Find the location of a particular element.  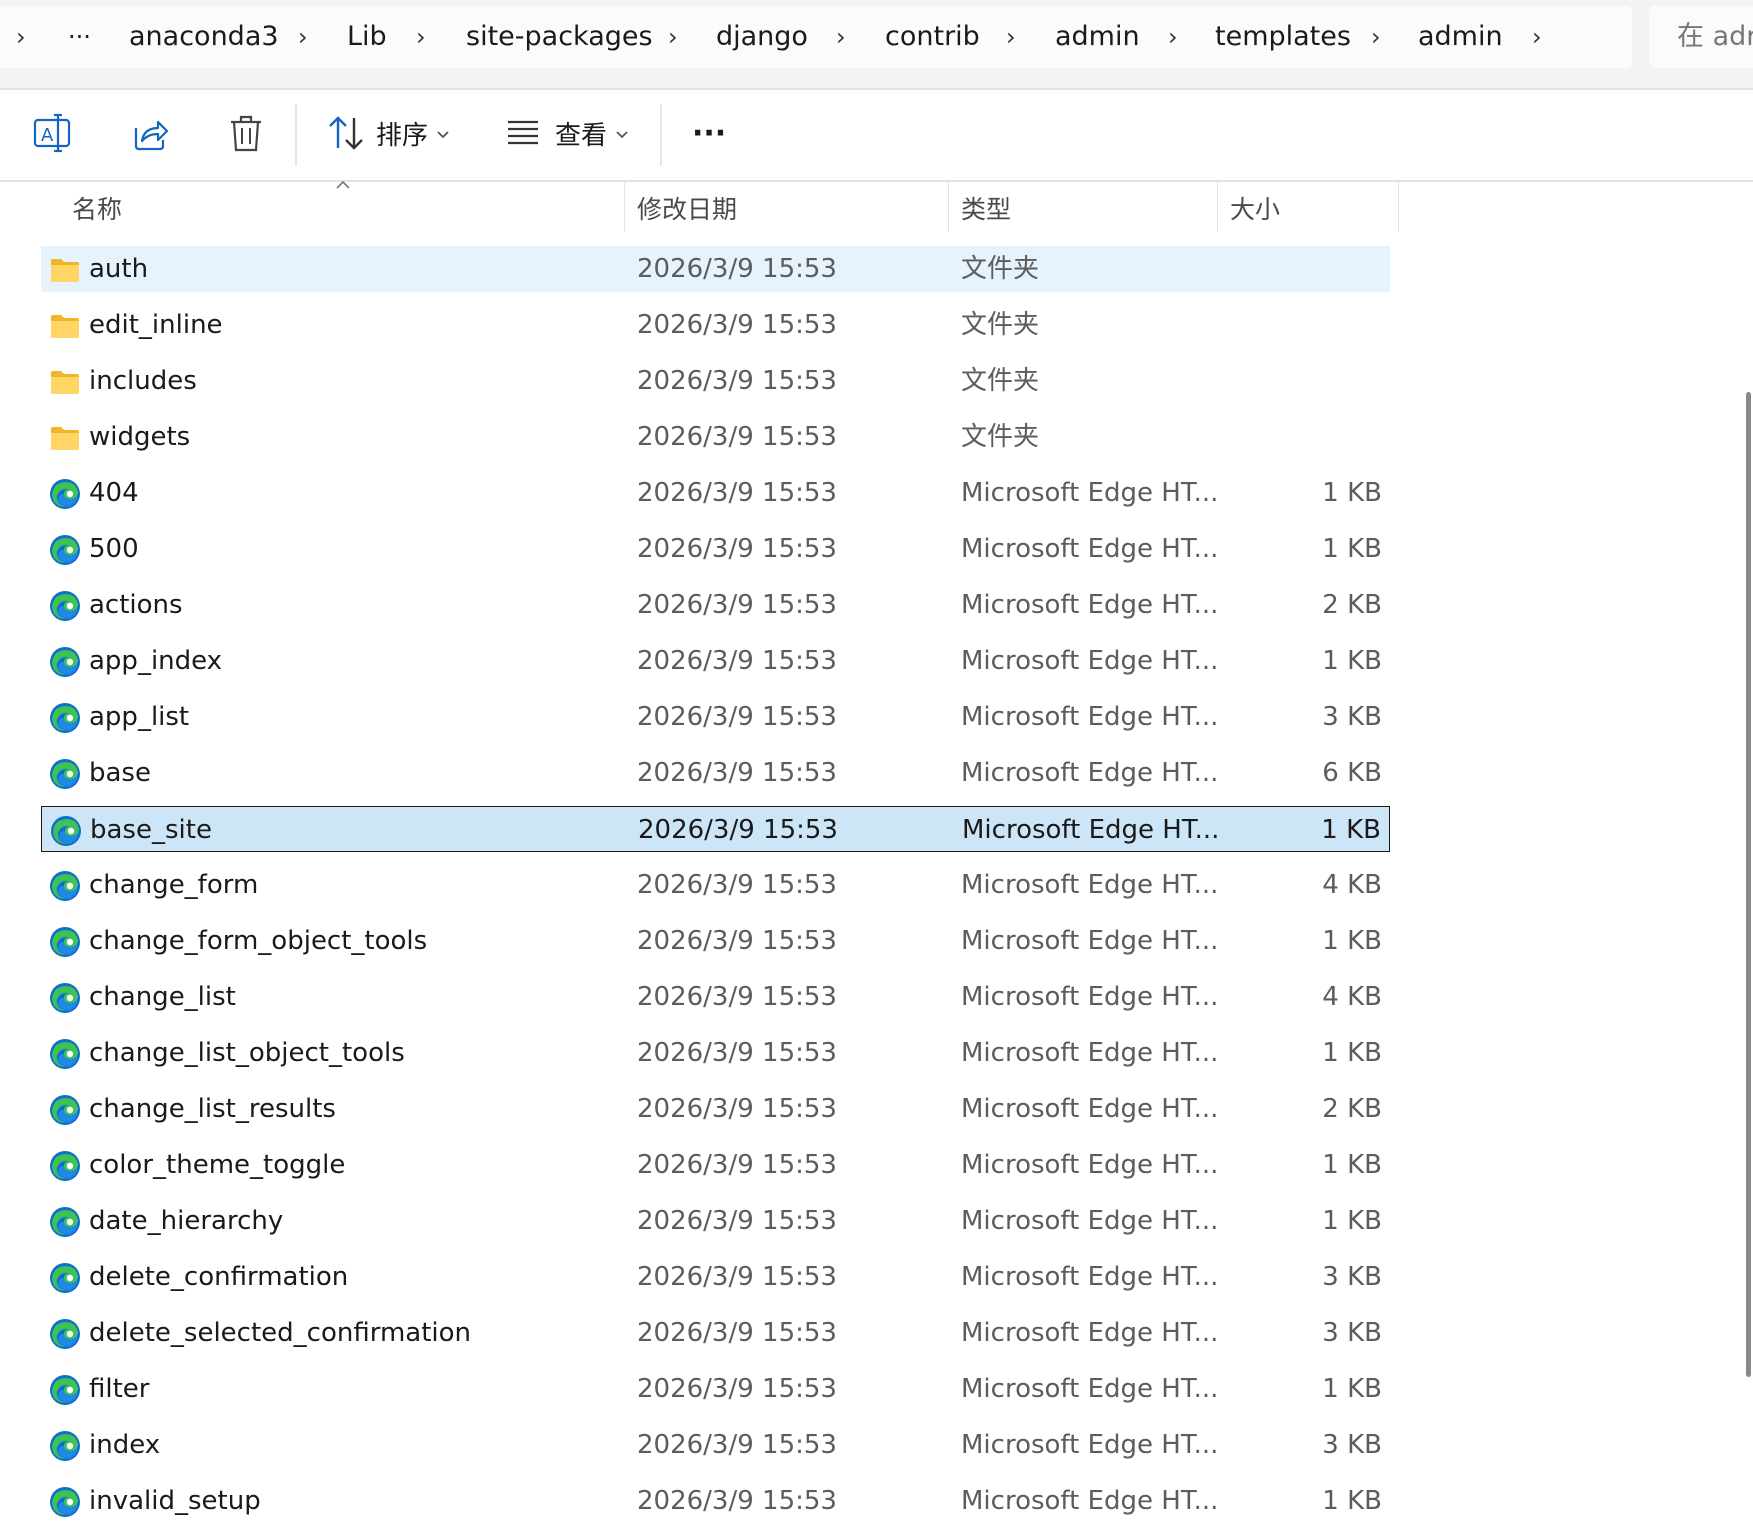

delete-button is located at coordinates (246, 136).